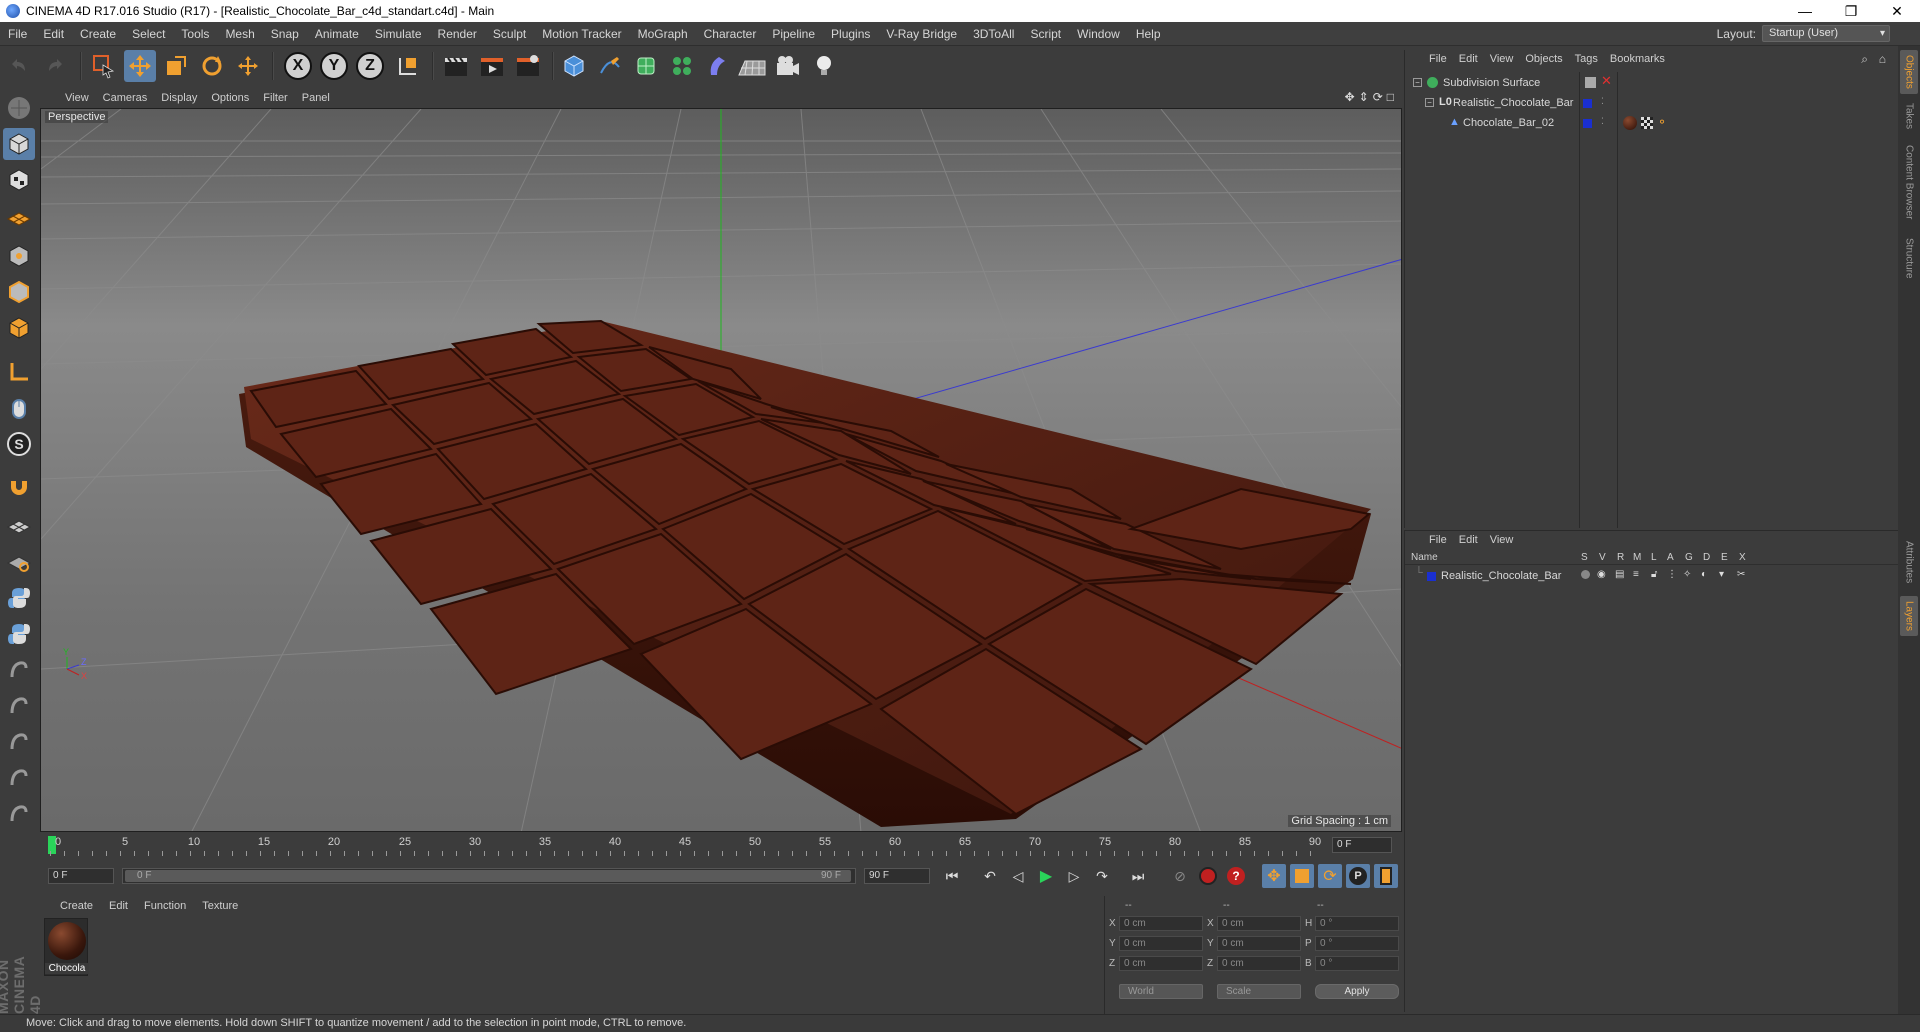 This screenshot has width=1920, height=1032. I want to click on apply-button: Apply, so click(1357, 991).